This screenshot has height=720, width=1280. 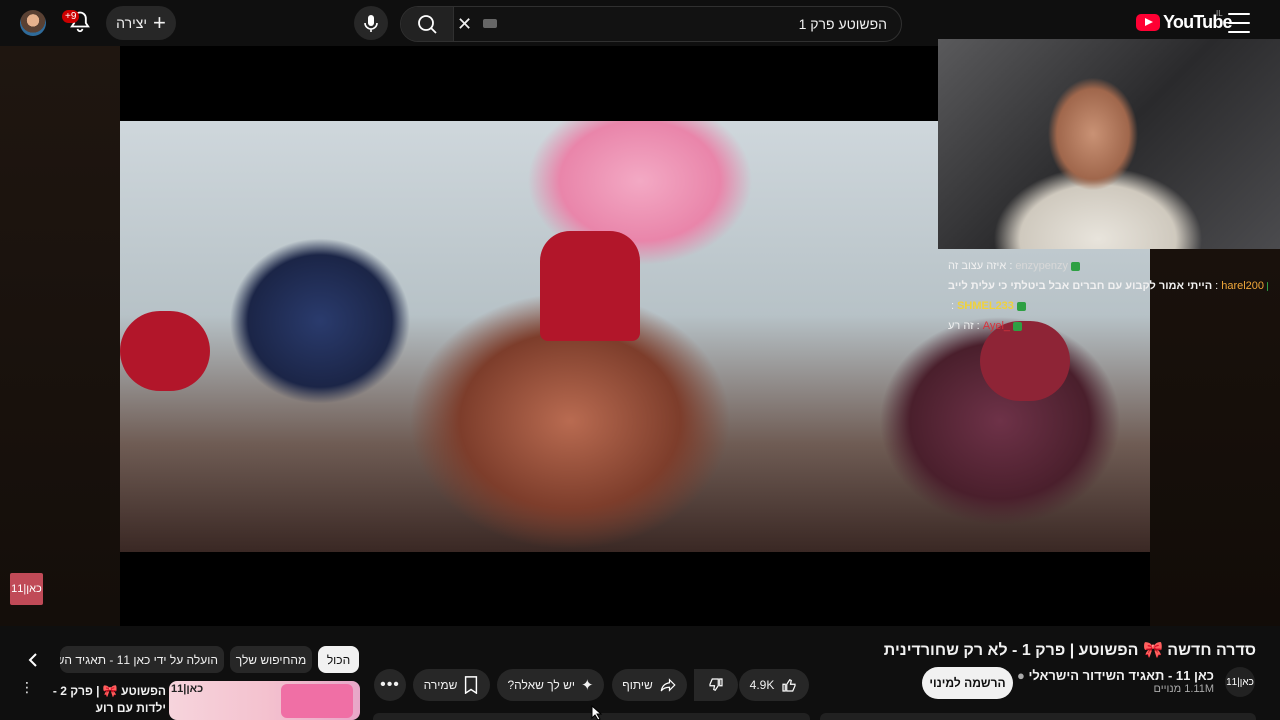 I want to click on account-avatar, so click(x=33, y=23).